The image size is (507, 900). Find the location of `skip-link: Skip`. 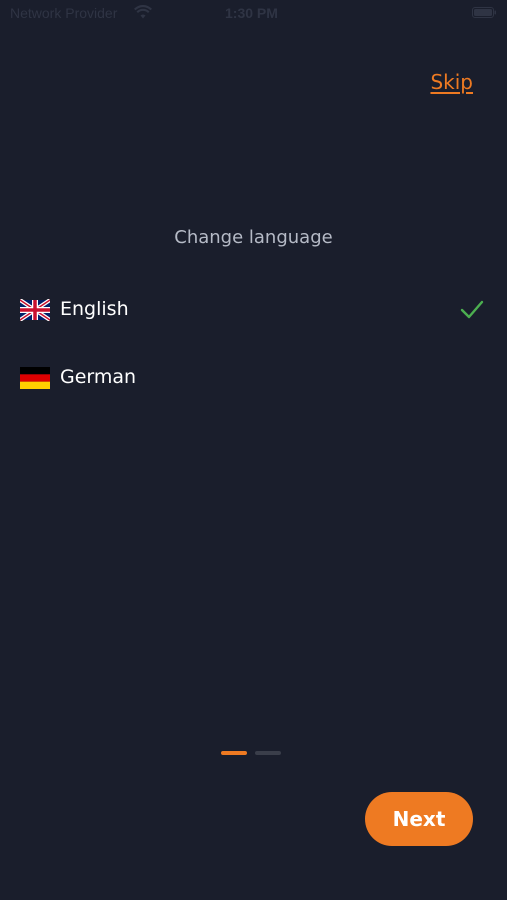

skip-link: Skip is located at coordinates (451, 82).